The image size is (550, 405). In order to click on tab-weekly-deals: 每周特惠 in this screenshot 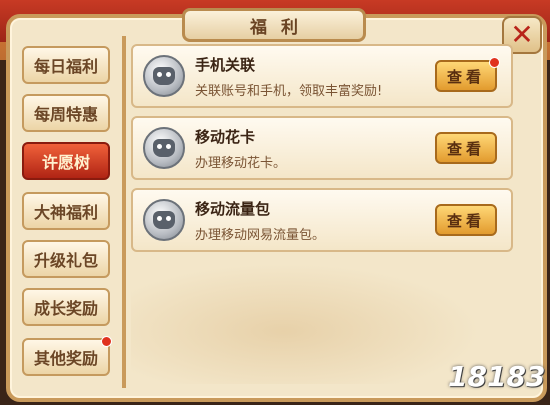, I will do `click(66, 113)`.